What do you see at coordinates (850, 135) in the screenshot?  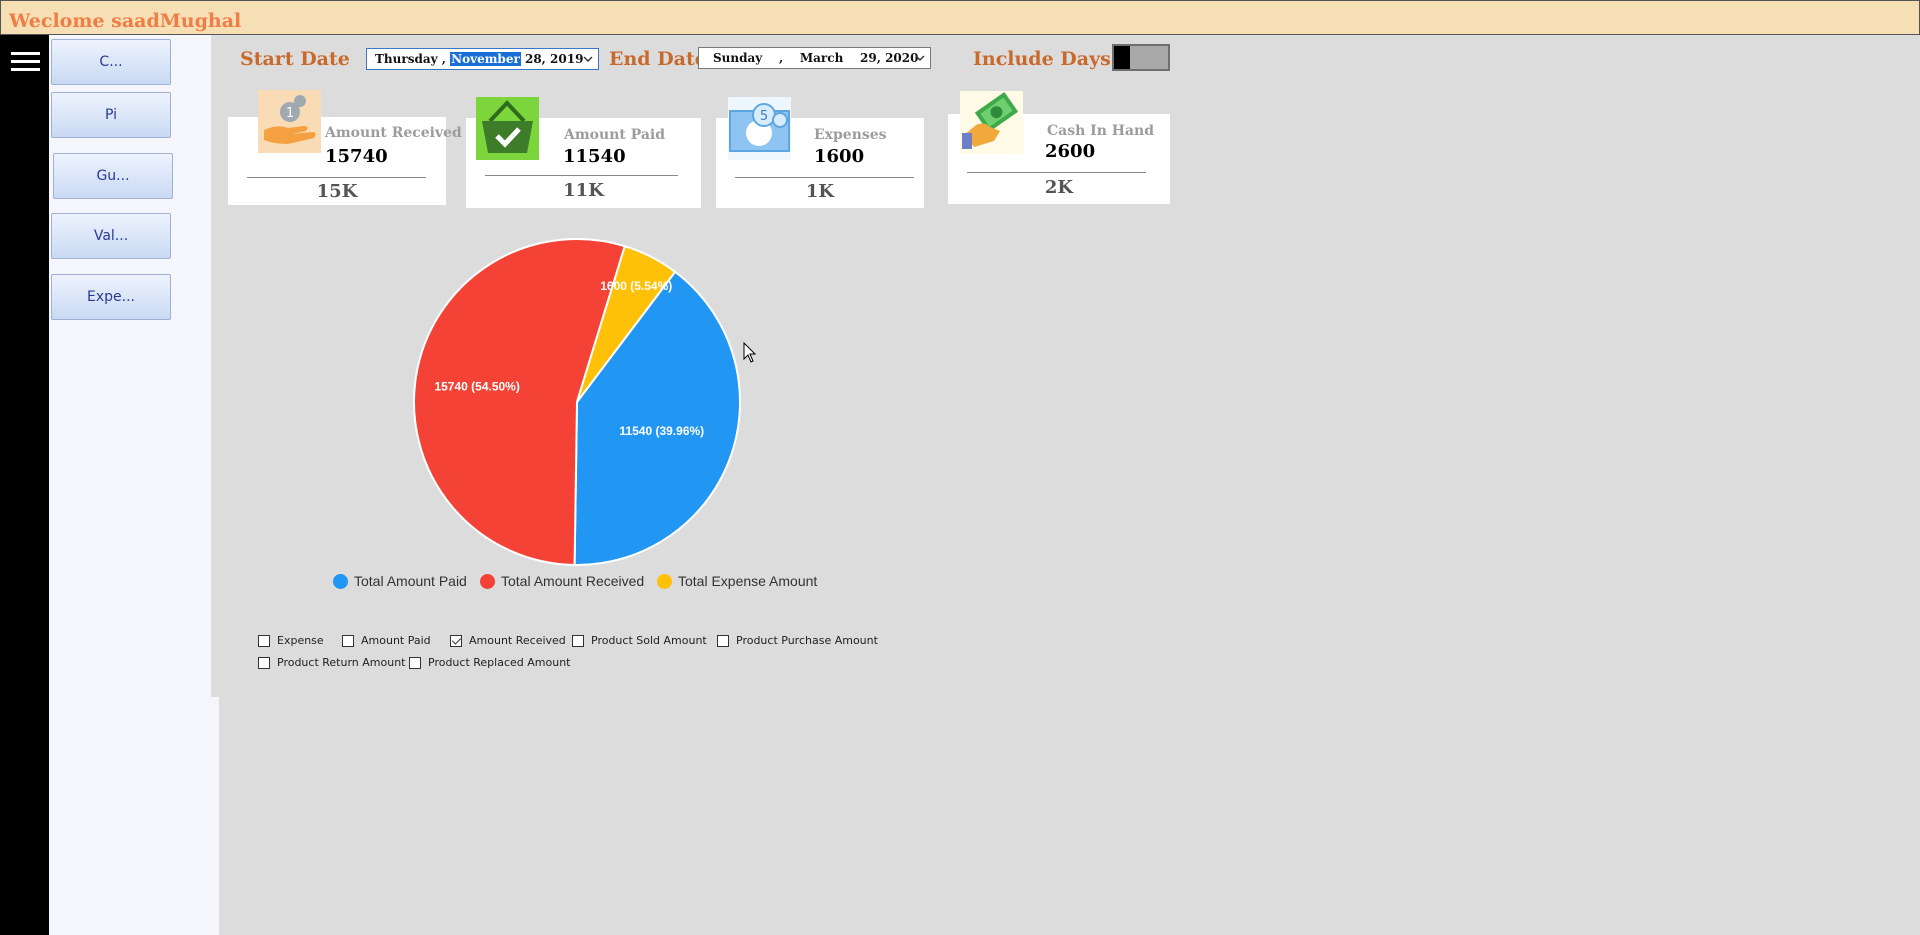 I see `card-title: Expenses` at bounding box center [850, 135].